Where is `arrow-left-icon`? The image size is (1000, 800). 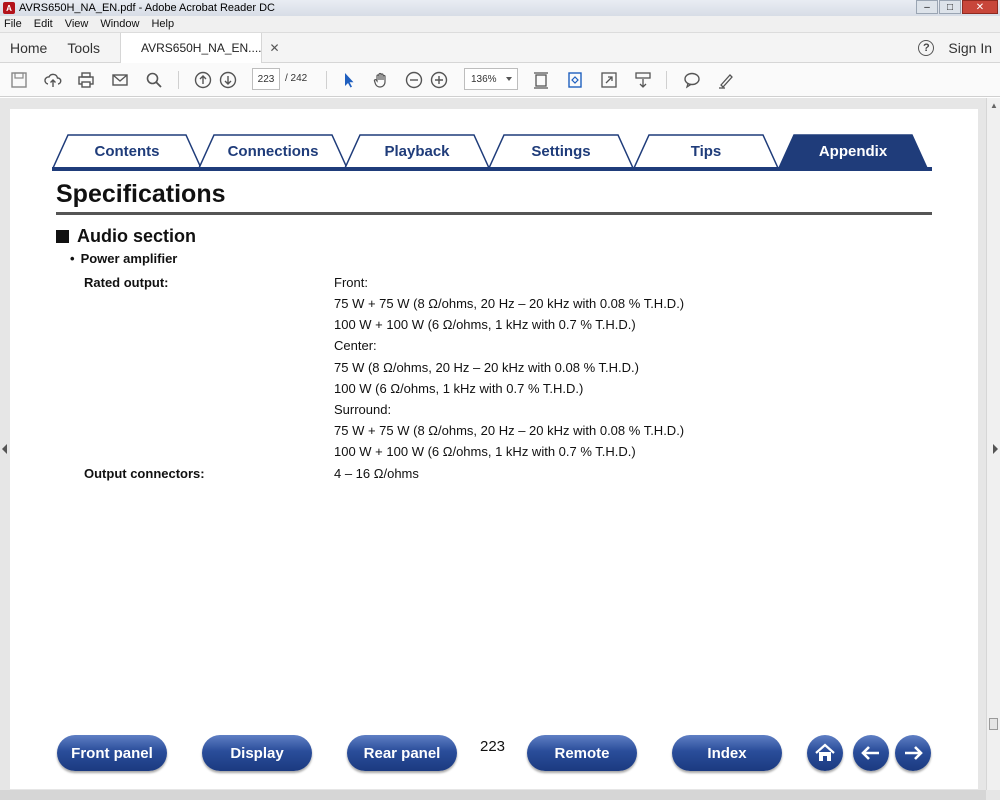 arrow-left-icon is located at coordinates (870, 753).